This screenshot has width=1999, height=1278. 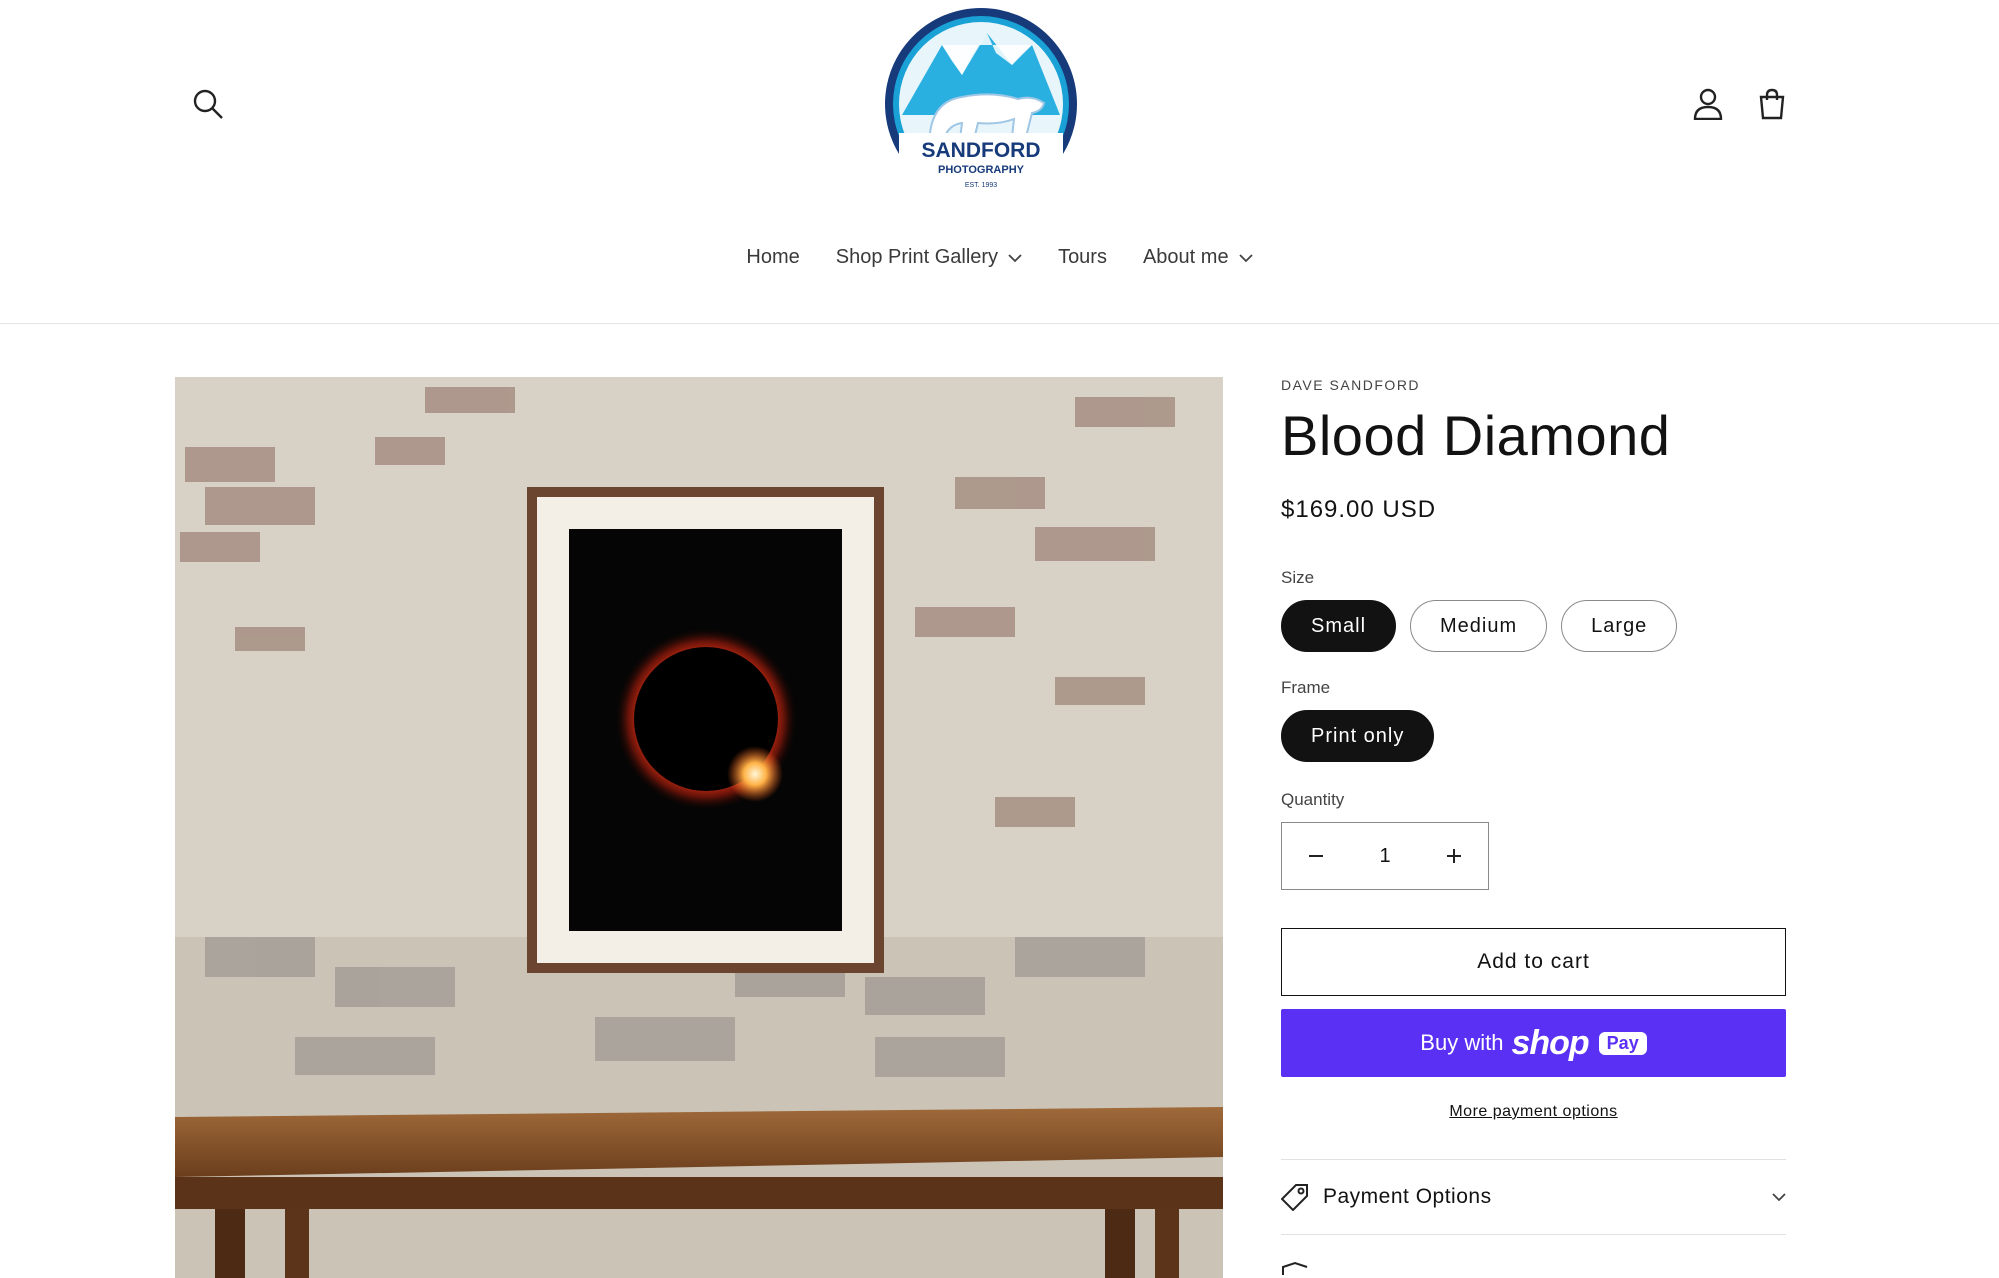 What do you see at coordinates (1619, 626) in the screenshot?
I see `size-pill-large: Large` at bounding box center [1619, 626].